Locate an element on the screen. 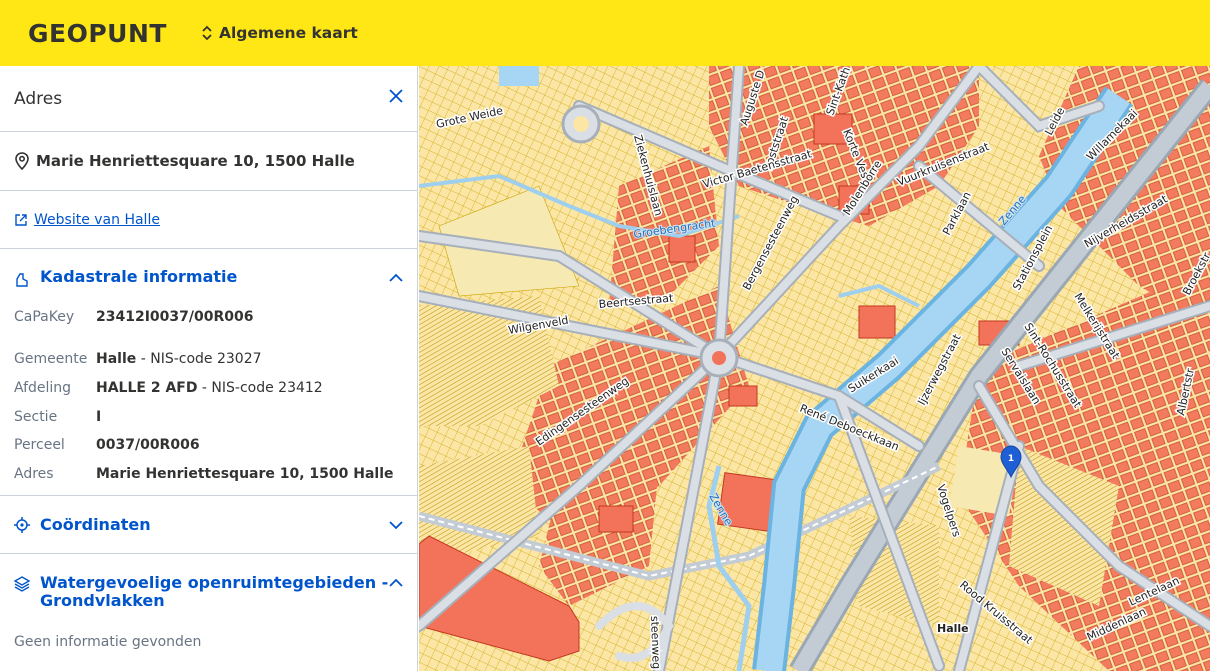  gemeente-row: Gemeente Halle - NIS-code 23027 is located at coordinates (138, 359).